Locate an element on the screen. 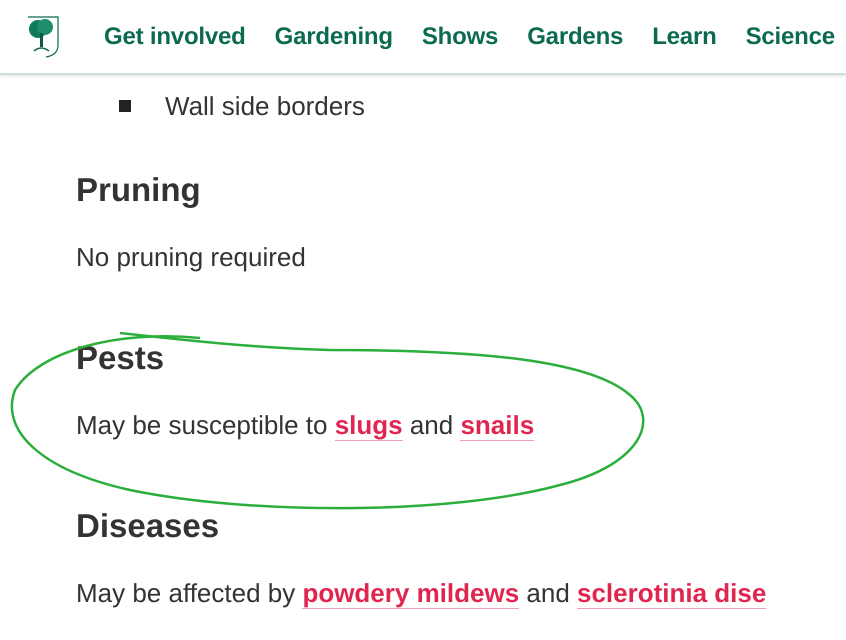 This screenshot has height=640, width=846. section-heading: Pests is located at coordinates (121, 357).